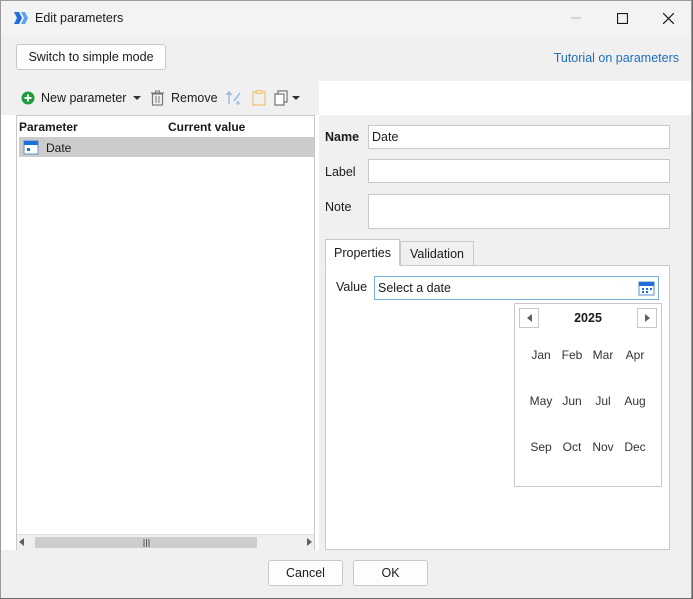 The height and width of the screenshot is (599, 693). Describe the element at coordinates (287, 98) in the screenshot. I see `duplicate-icon` at that location.